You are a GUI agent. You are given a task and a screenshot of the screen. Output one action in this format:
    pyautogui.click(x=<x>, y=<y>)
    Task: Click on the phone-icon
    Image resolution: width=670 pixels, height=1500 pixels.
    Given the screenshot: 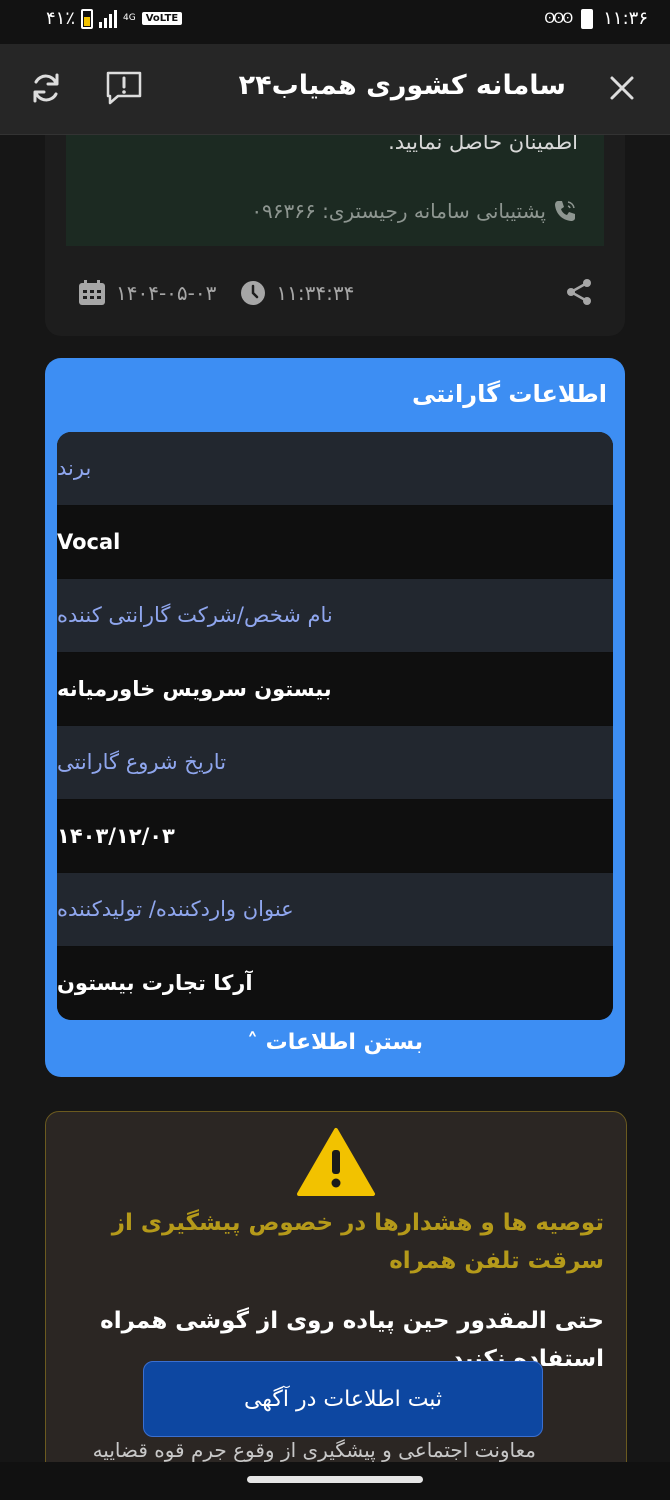 What is the action you would take?
    pyautogui.click(x=565, y=211)
    